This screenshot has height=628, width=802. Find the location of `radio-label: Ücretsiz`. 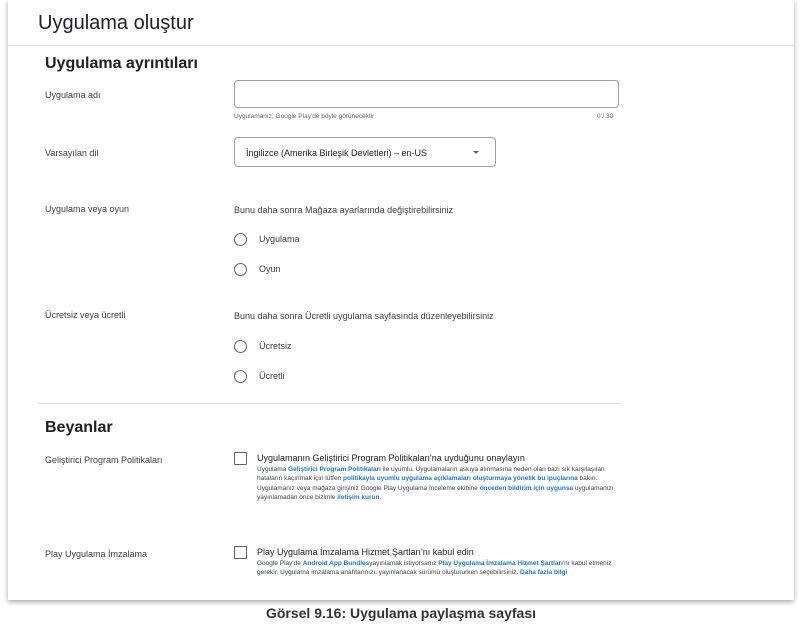

radio-label: Ücretsiz is located at coordinates (275, 346).